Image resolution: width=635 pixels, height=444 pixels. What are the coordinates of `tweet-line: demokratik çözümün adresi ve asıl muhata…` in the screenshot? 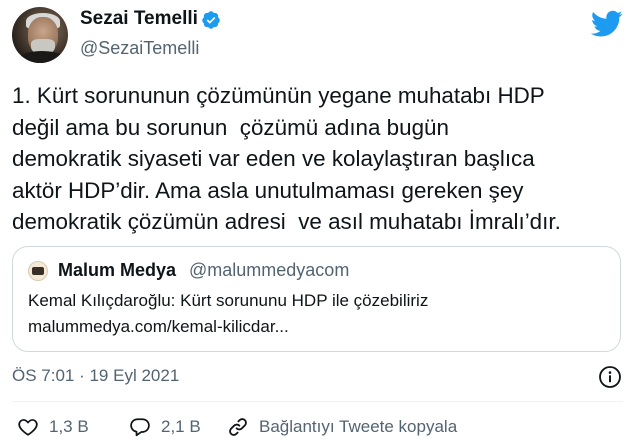 It's located at (286, 221).